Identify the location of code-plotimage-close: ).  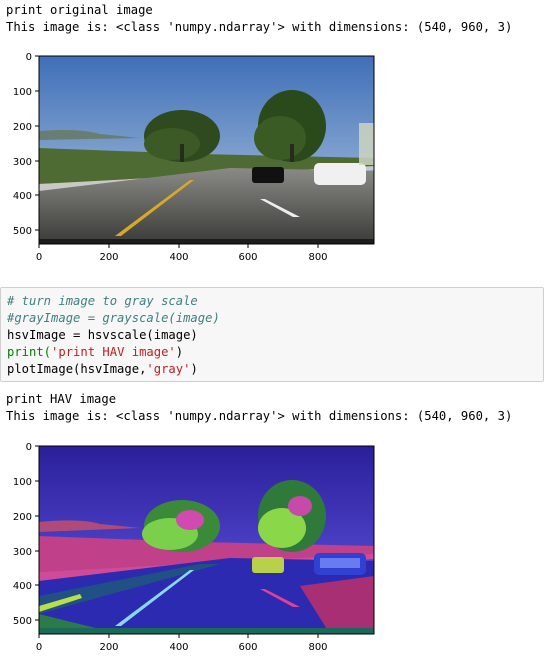
(194, 369).